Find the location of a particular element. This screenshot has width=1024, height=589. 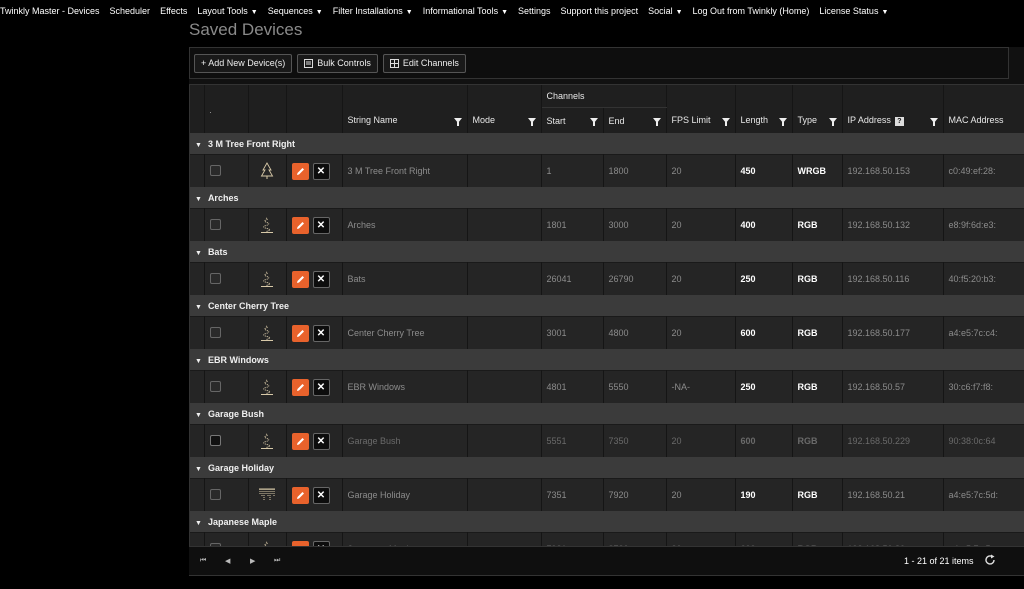

nav-item-label: Social is located at coordinates (660, 10).